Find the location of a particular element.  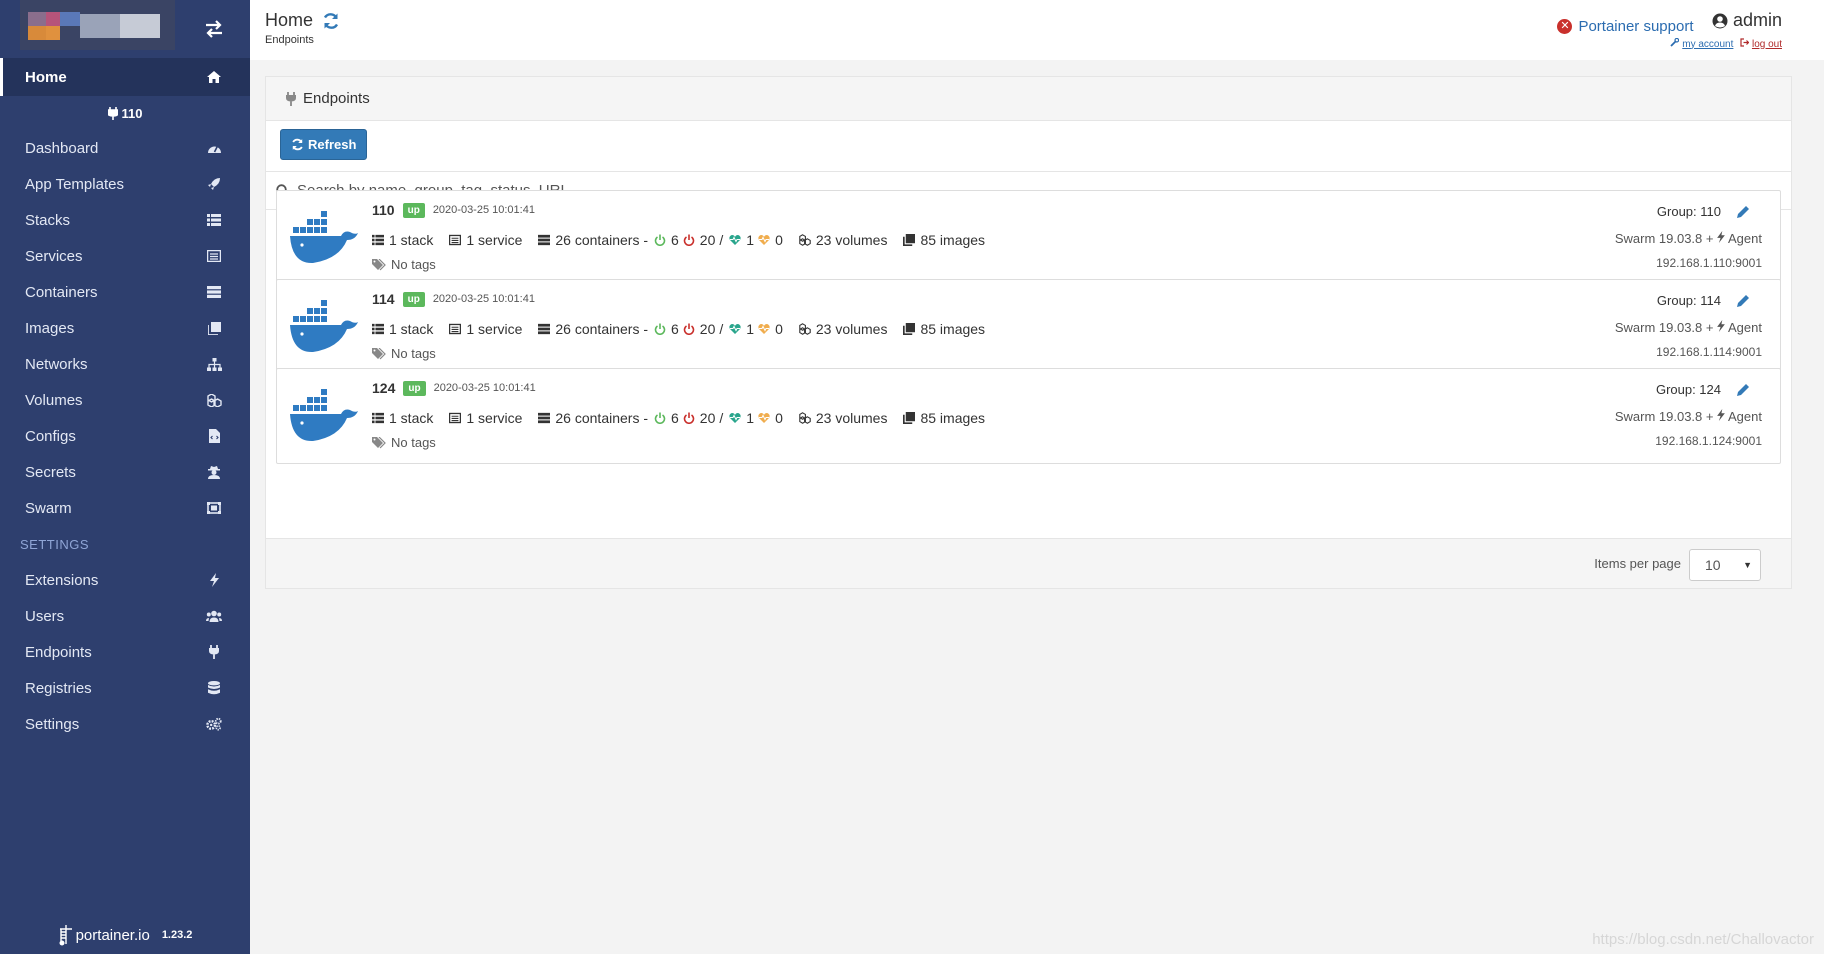

status-badge: up is located at coordinates (413, 210).